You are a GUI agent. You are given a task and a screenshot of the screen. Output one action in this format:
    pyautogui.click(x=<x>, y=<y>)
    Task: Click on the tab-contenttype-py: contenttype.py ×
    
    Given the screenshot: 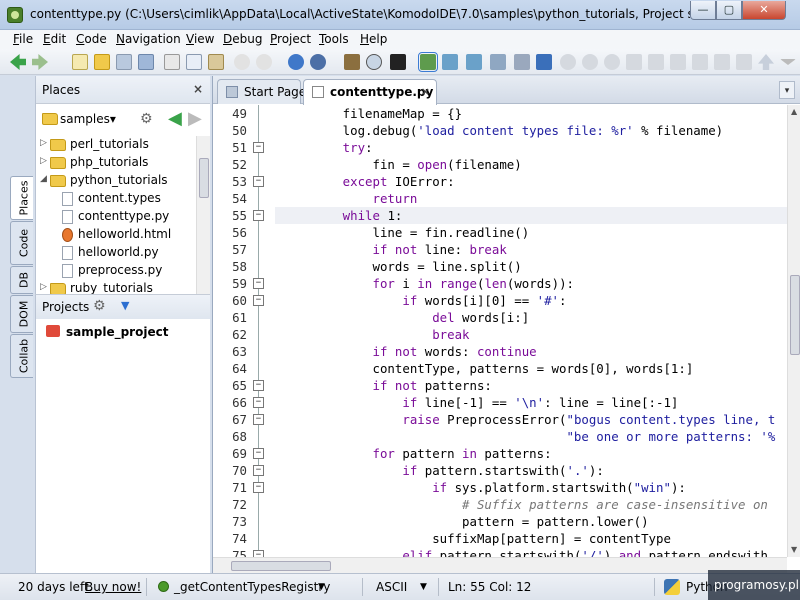 What is the action you would take?
    pyautogui.click(x=370, y=92)
    